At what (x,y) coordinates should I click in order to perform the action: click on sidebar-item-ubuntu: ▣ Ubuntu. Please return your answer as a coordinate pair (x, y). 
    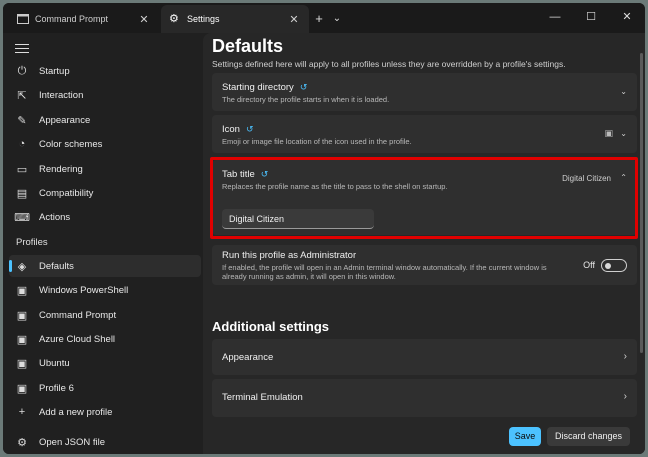
    Looking at the image, I should click on (105, 363).